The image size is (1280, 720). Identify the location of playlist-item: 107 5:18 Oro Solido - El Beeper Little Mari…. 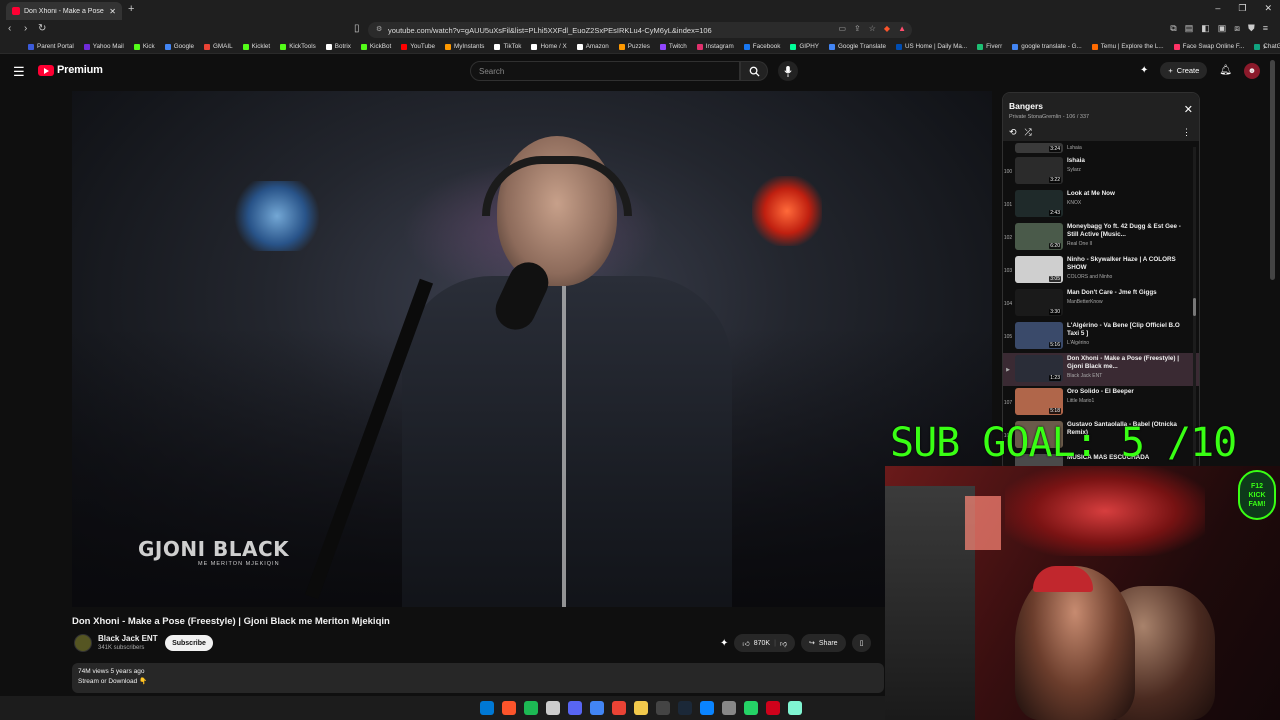
(1101, 402).